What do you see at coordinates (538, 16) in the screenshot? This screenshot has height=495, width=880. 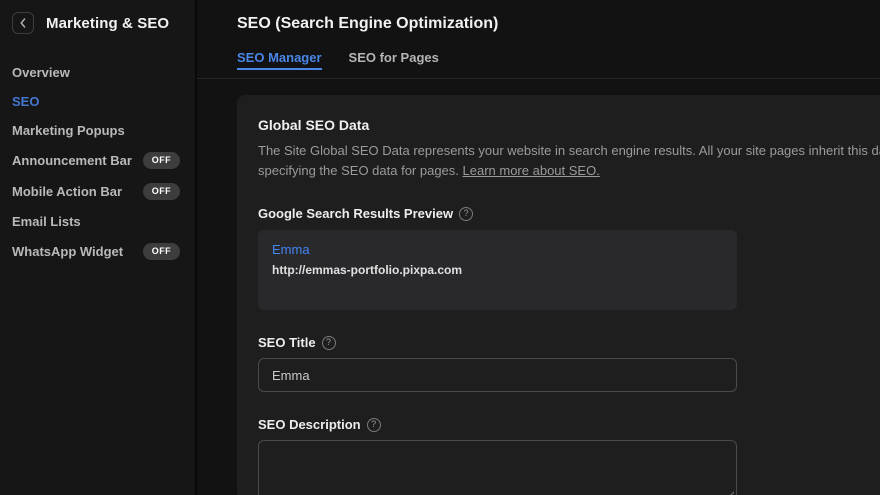 I see `main-header: SEO (Search Engine Optimization)` at bounding box center [538, 16].